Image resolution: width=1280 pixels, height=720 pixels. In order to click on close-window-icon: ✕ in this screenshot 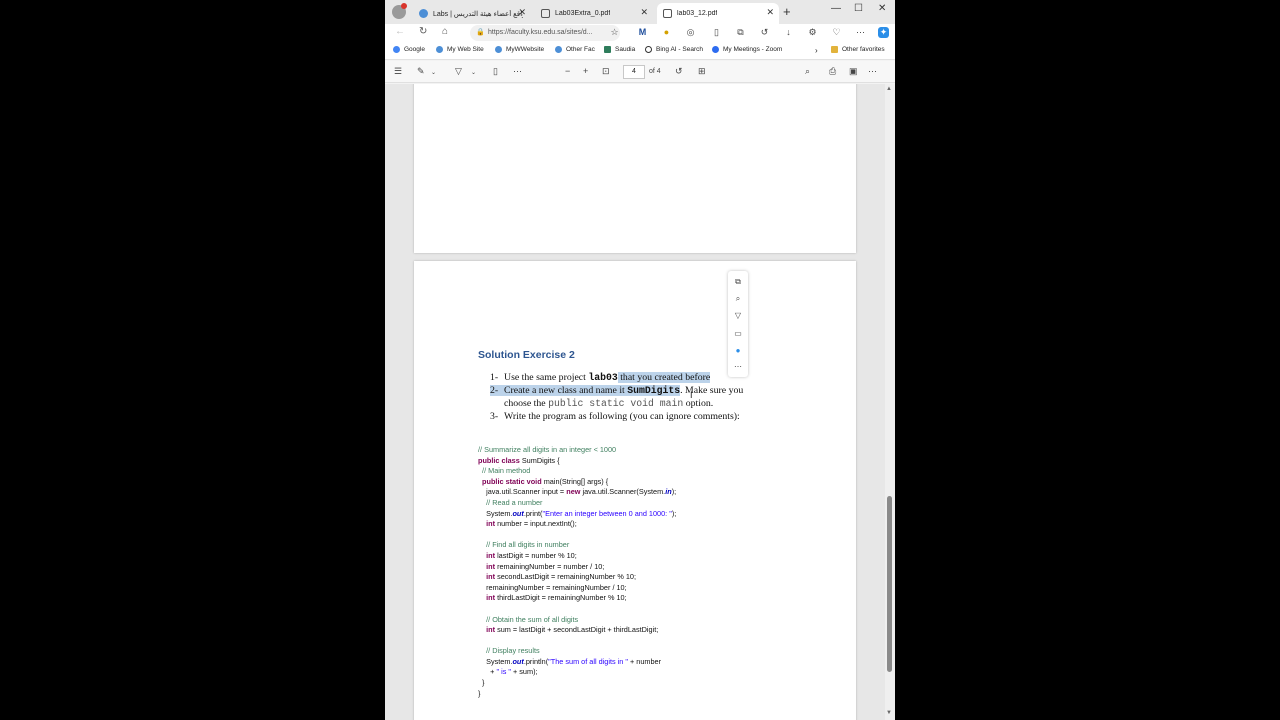, I will do `click(882, 8)`.